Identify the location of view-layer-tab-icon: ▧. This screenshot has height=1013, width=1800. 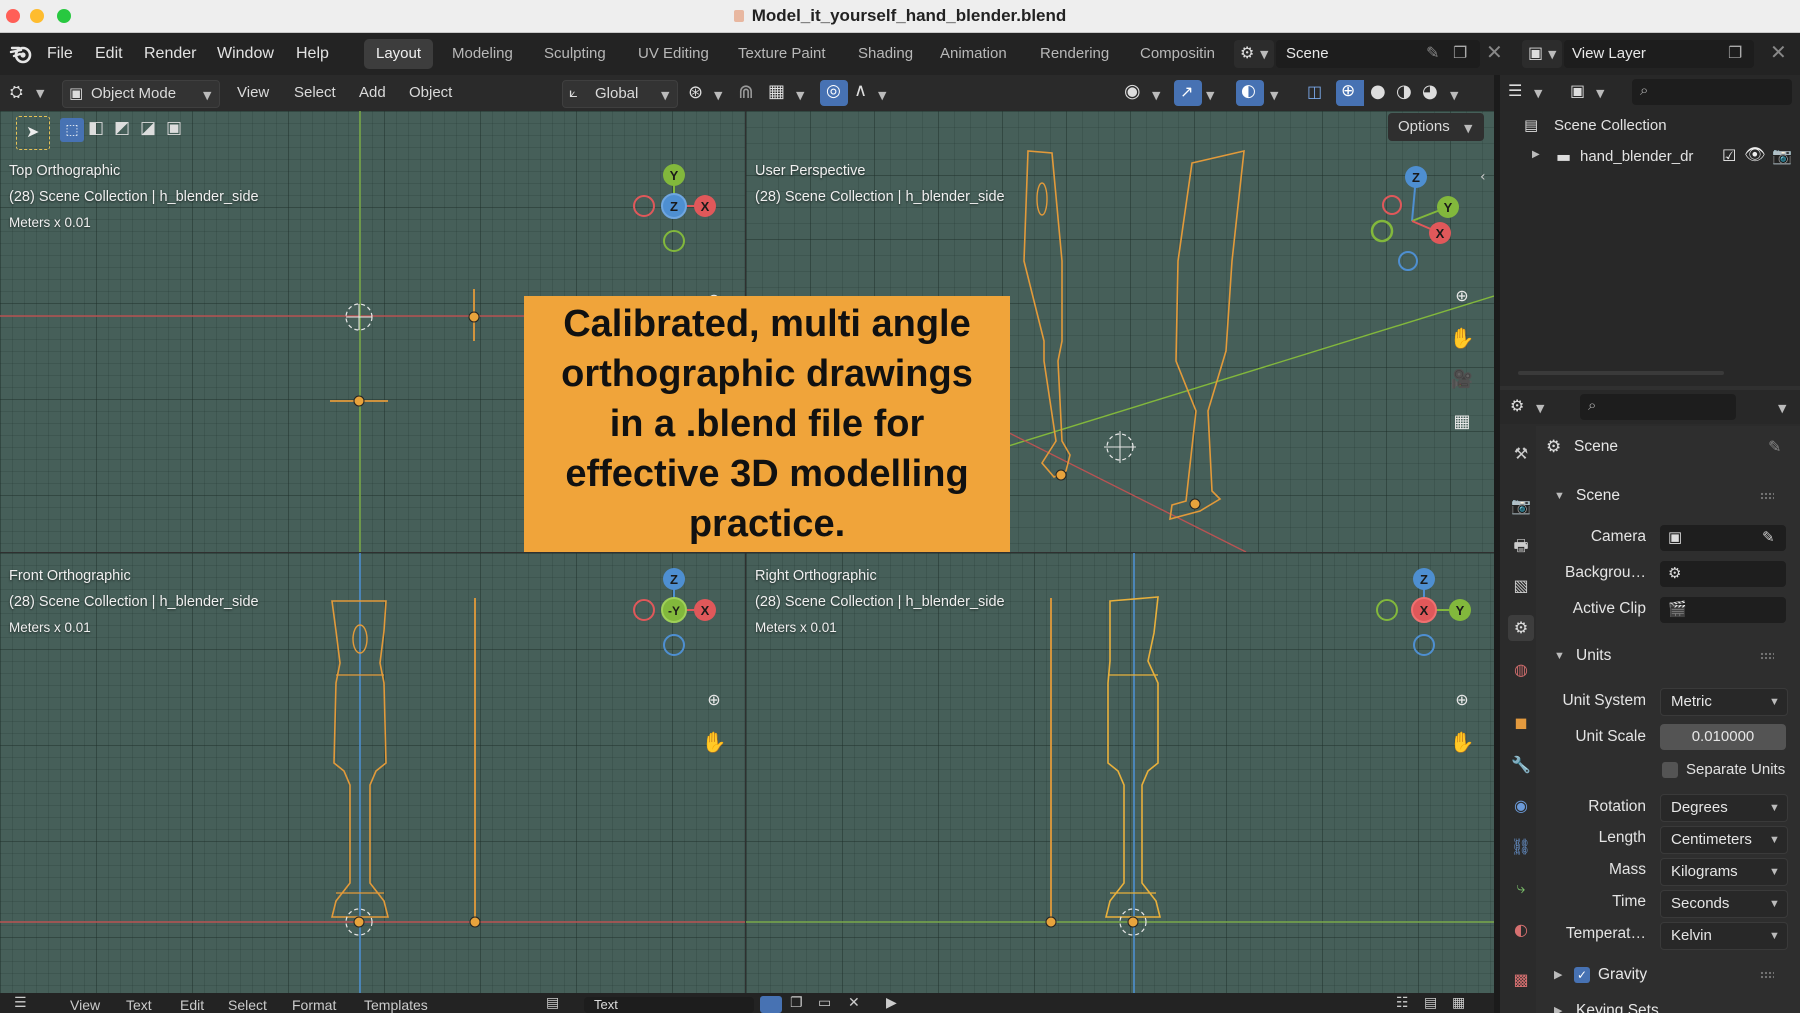
(1521, 586).